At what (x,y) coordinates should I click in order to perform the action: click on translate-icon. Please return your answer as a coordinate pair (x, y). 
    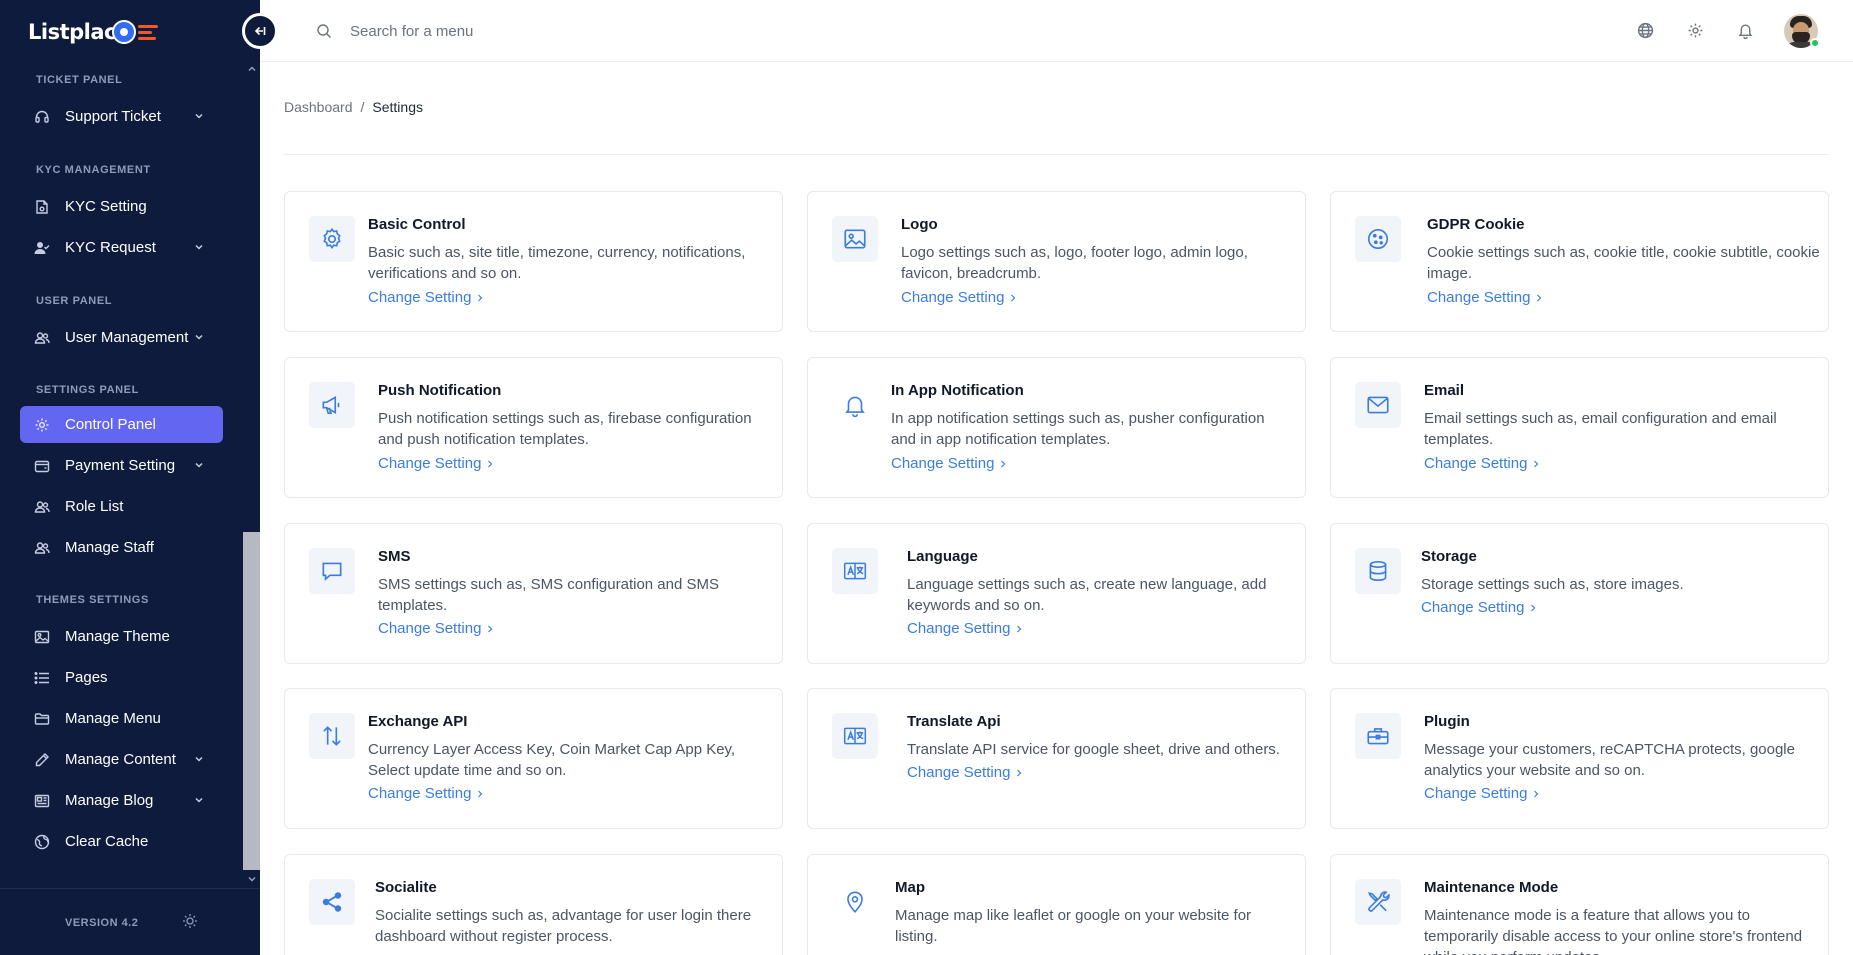
    Looking at the image, I should click on (855, 571).